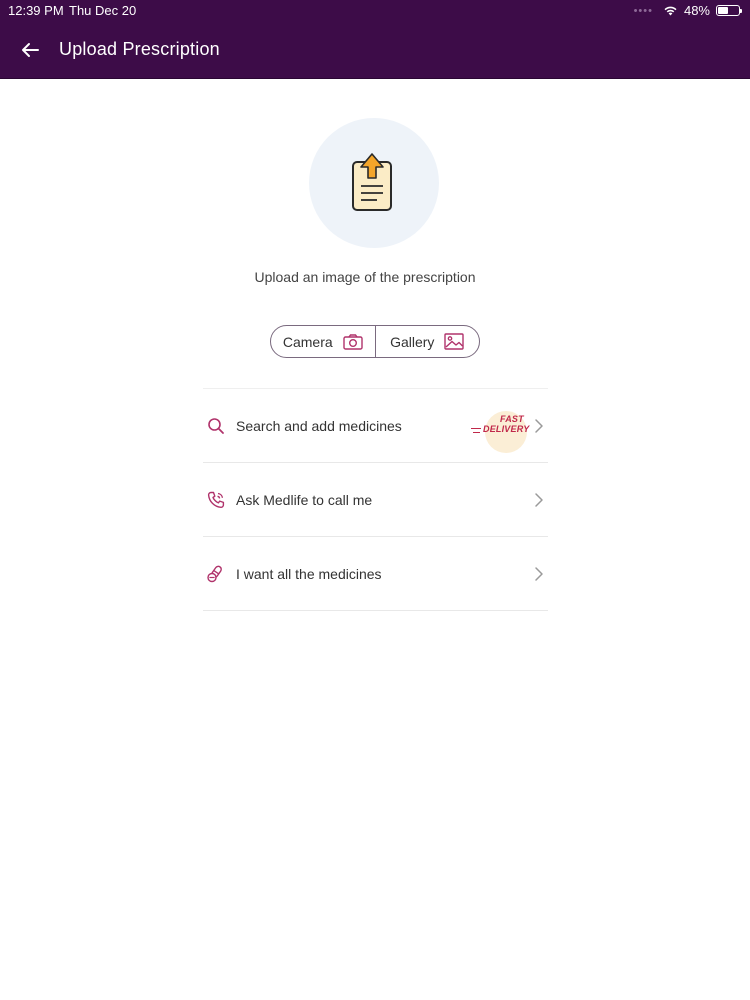 This screenshot has width=750, height=1000. I want to click on back-button, so click(30, 50).